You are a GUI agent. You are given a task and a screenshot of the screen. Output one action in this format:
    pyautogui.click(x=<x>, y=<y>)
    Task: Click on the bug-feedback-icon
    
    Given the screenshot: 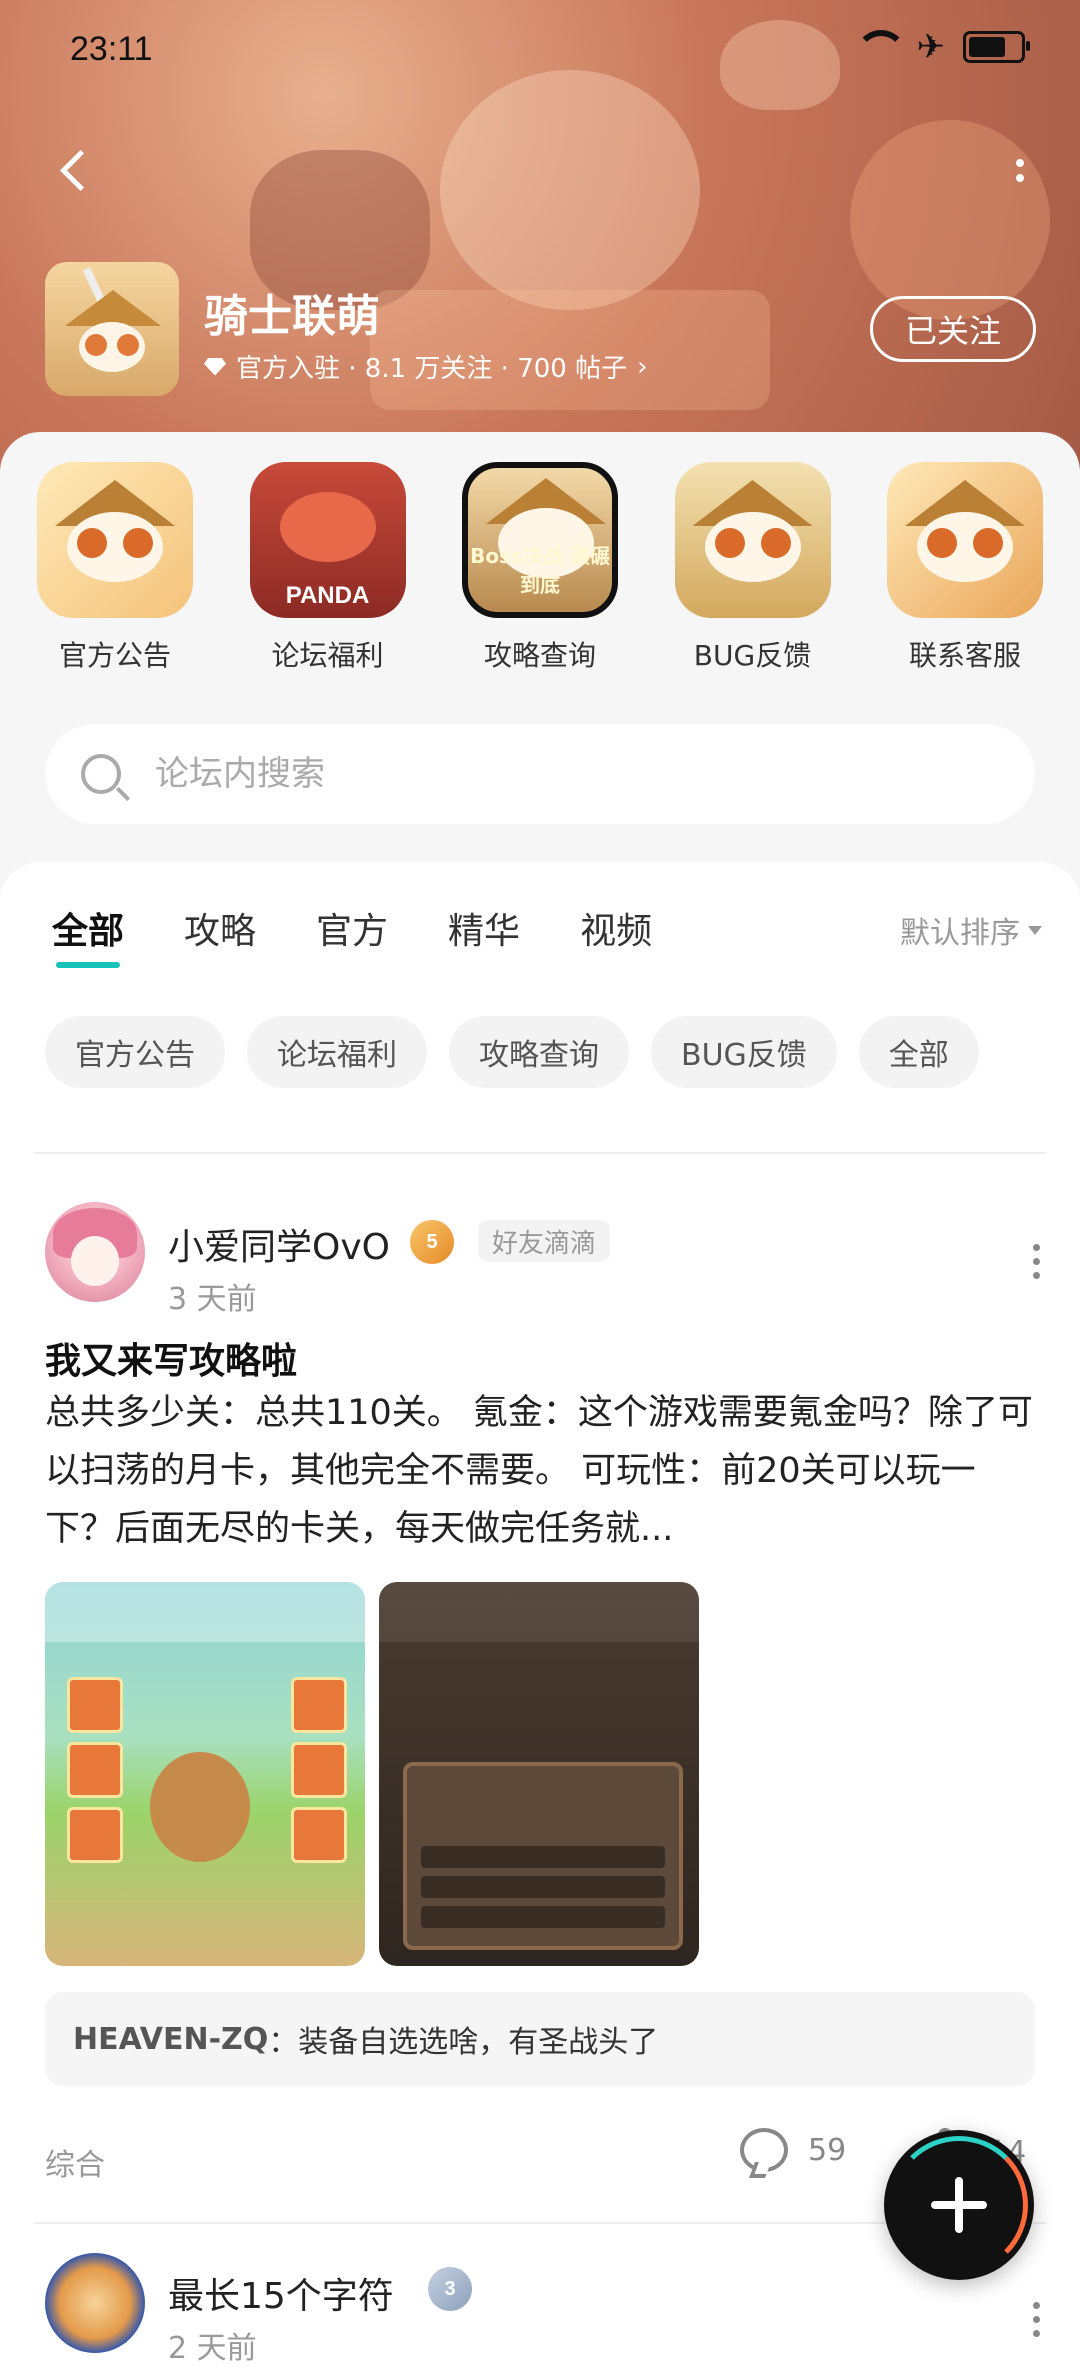 What is the action you would take?
    pyautogui.click(x=752, y=540)
    